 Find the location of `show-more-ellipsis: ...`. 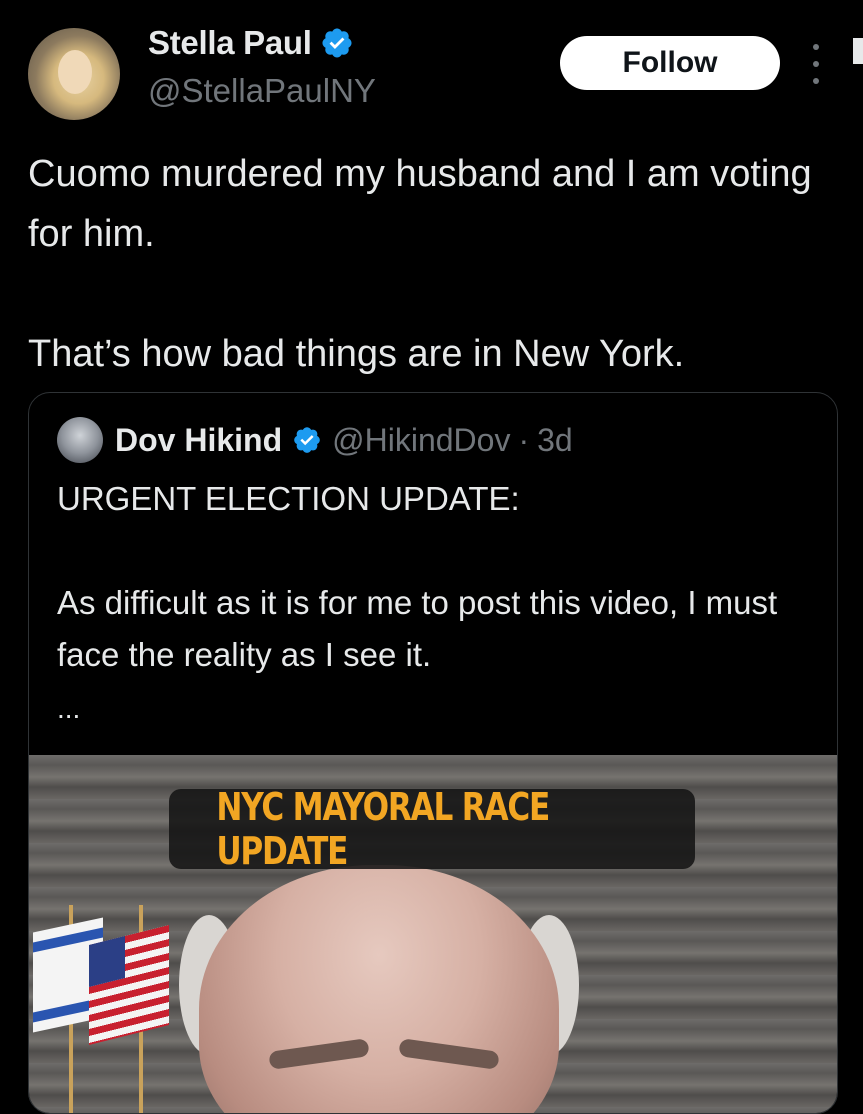

show-more-ellipsis: ... is located at coordinates (68, 709).